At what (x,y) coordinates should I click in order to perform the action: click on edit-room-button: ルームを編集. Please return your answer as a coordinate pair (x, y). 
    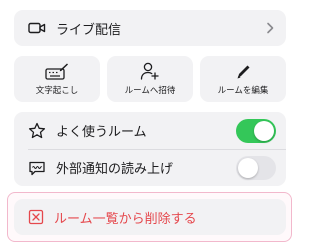
    Looking at the image, I should click on (243, 79).